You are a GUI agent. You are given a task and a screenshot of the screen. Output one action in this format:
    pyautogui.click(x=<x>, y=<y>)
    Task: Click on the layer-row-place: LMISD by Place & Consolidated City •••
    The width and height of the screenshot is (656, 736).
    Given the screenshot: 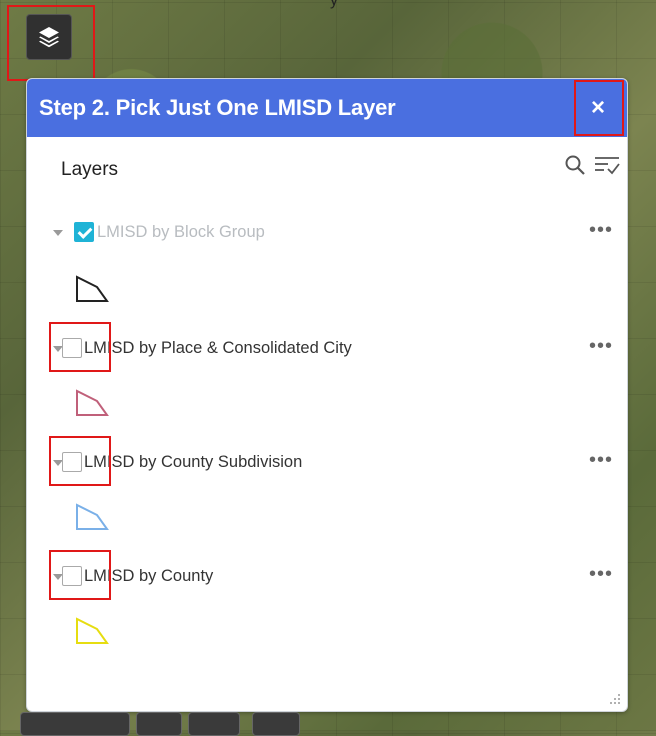 What is the action you would take?
    pyautogui.click(x=327, y=351)
    